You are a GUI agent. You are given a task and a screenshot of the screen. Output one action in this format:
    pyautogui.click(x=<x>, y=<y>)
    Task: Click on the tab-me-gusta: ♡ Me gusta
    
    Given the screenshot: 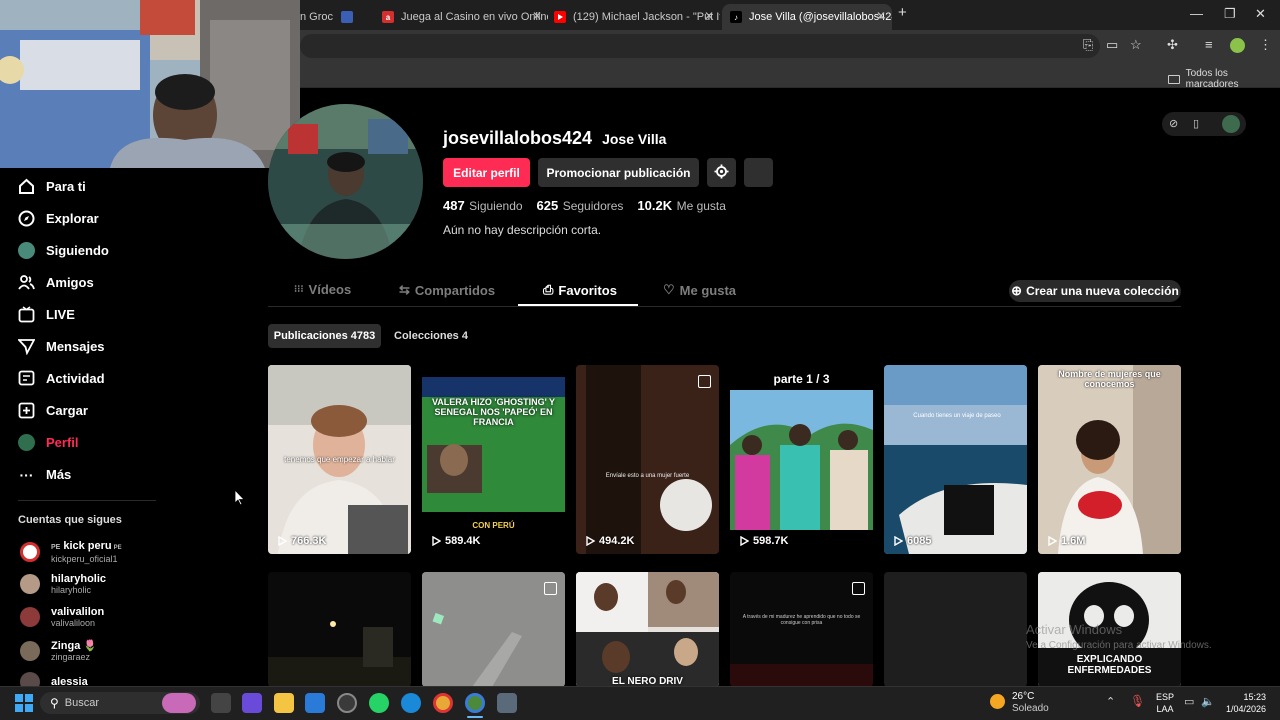 What is the action you would take?
    pyautogui.click(x=699, y=290)
    